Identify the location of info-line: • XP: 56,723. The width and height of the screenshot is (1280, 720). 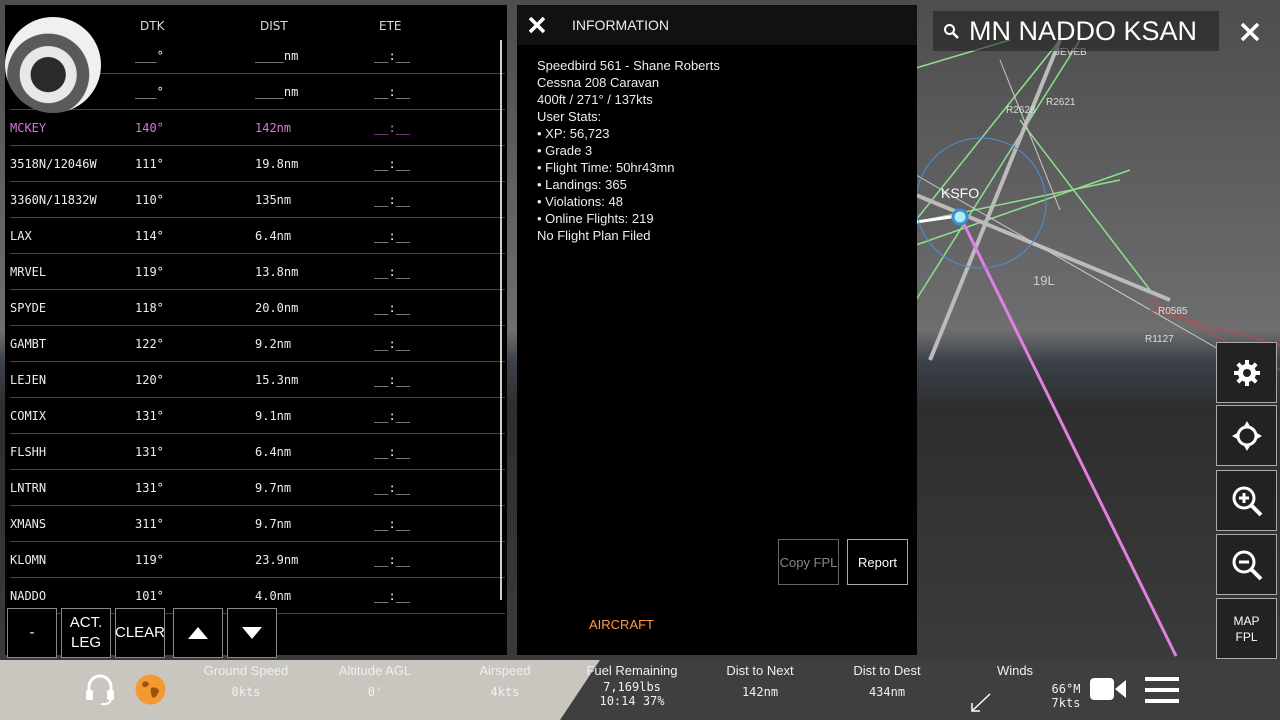
(573, 133).